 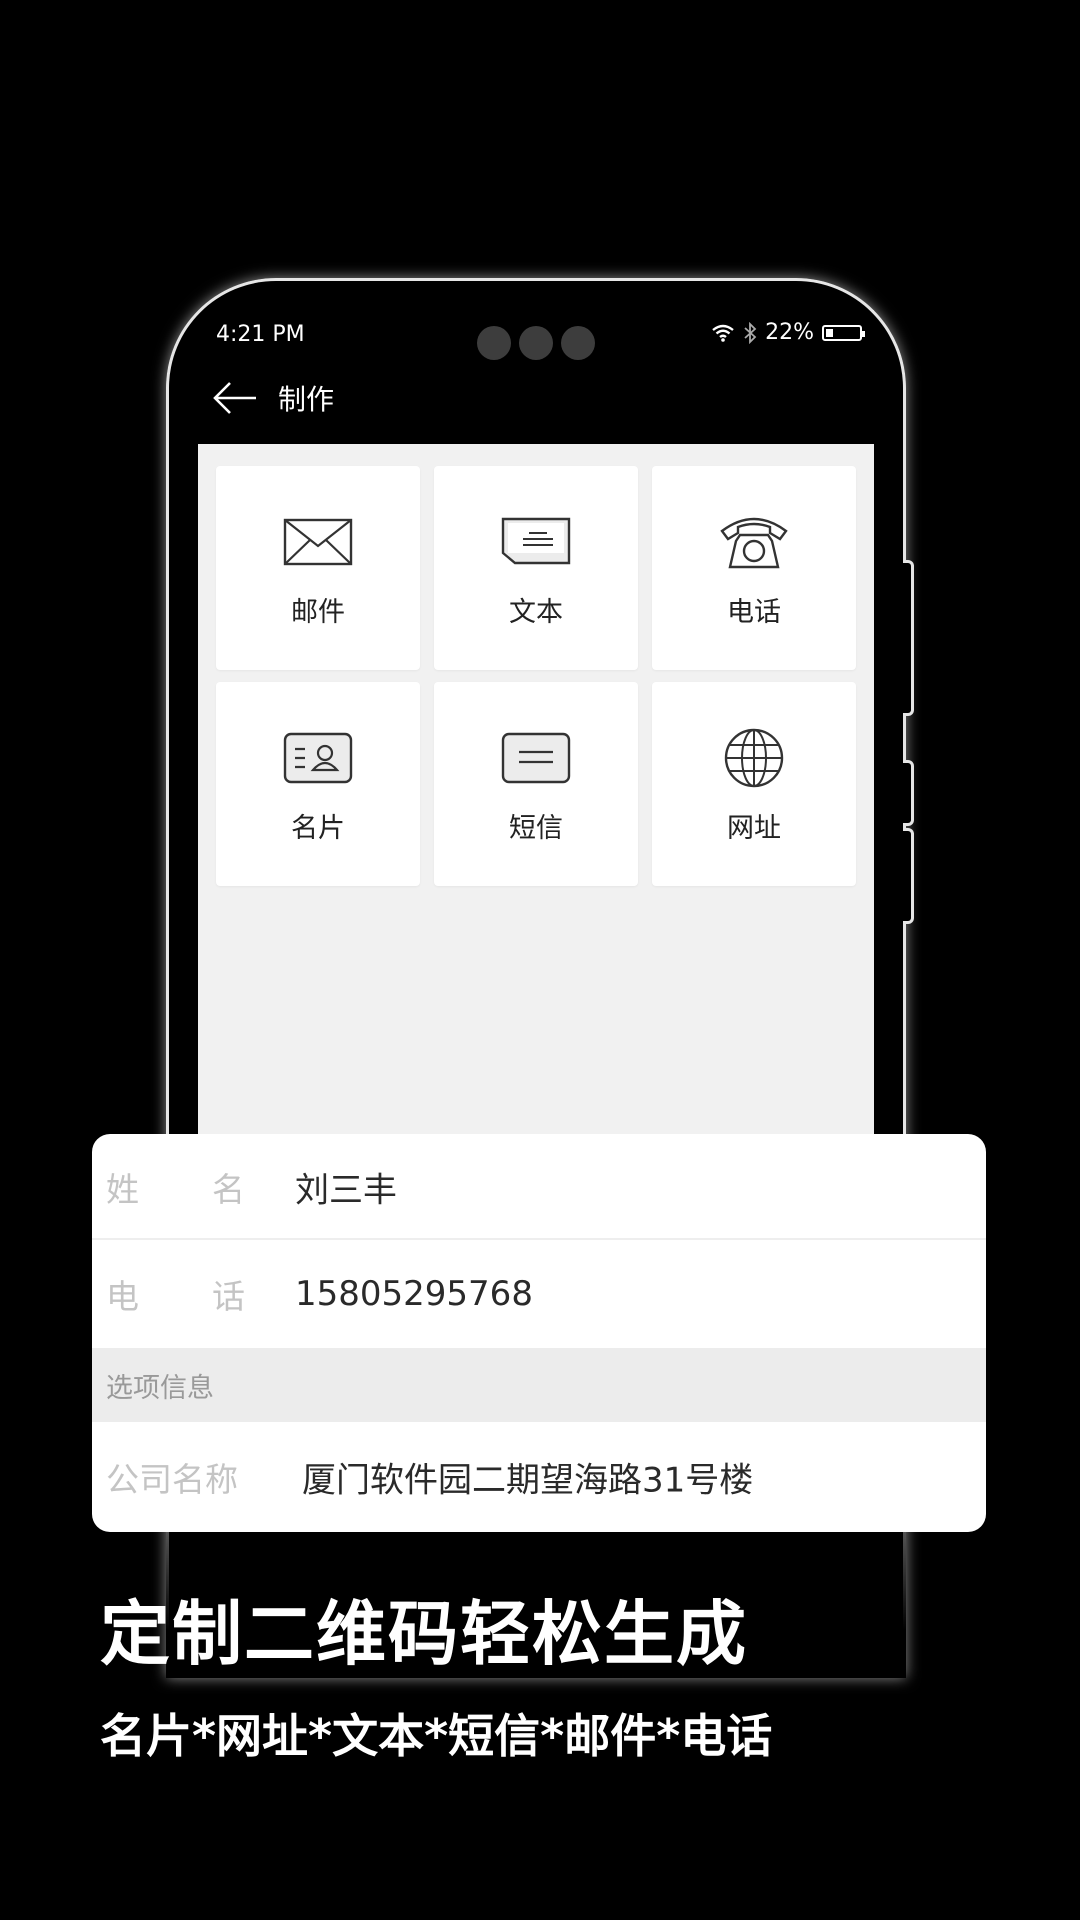 What do you see at coordinates (122, 1189) in the screenshot?
I see `name-label-1: 姓` at bounding box center [122, 1189].